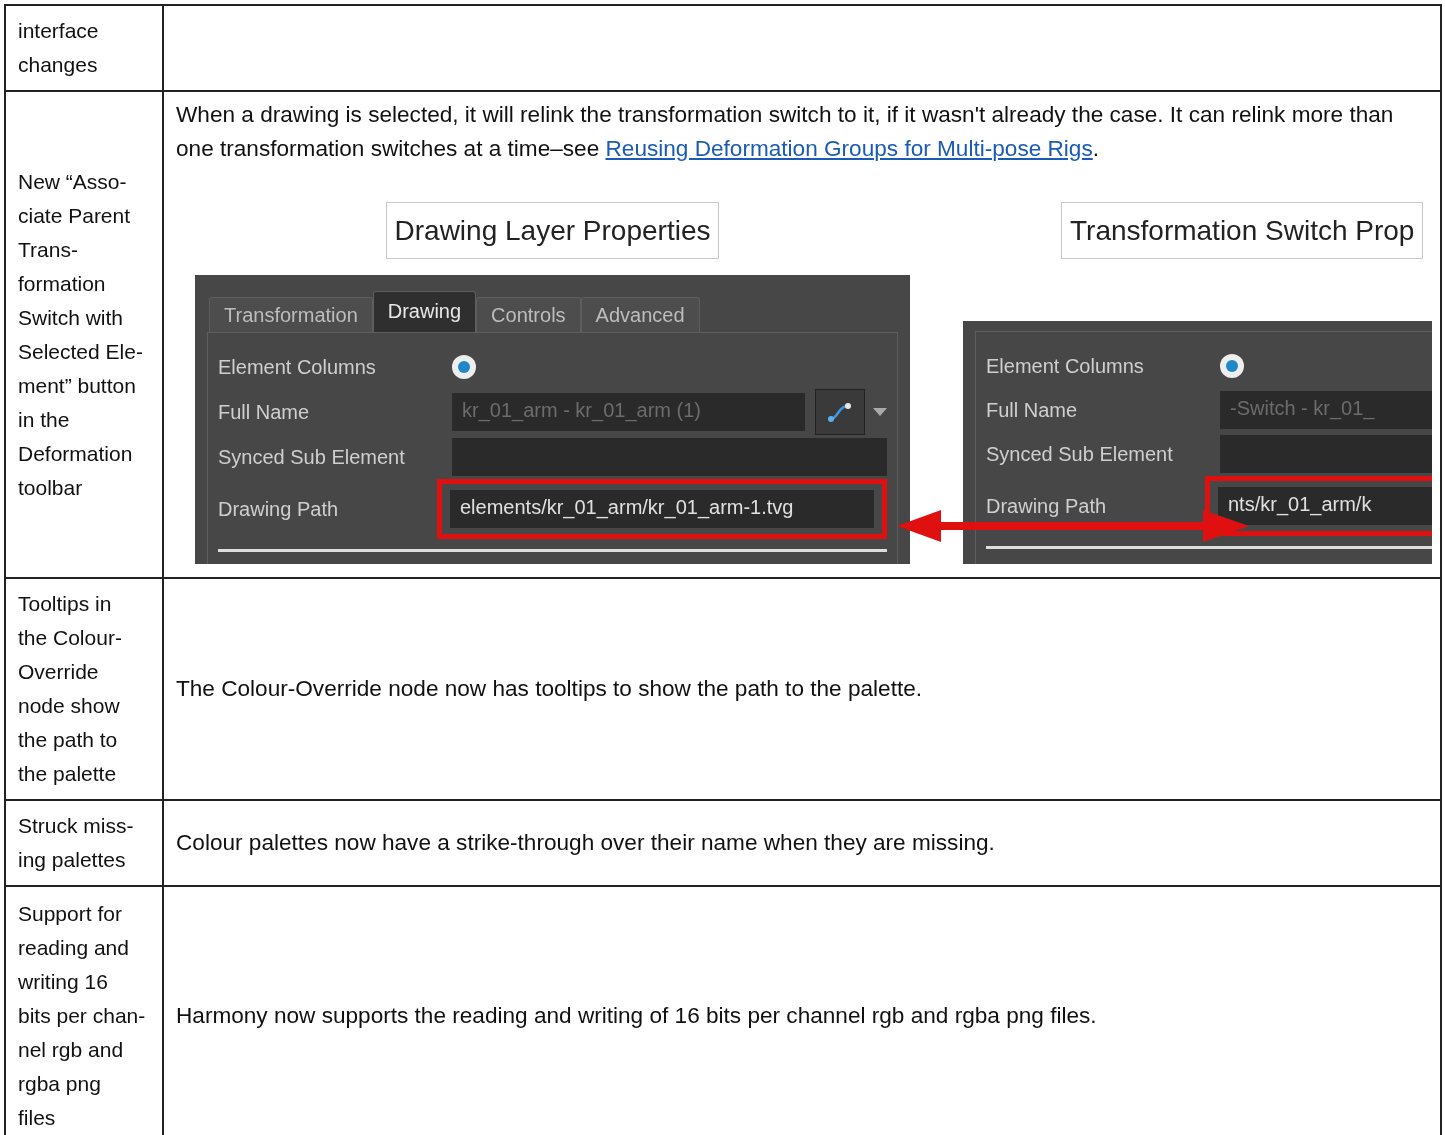 The image size is (1445, 1135). I want to click on dropdown-caret-icon, so click(880, 412).